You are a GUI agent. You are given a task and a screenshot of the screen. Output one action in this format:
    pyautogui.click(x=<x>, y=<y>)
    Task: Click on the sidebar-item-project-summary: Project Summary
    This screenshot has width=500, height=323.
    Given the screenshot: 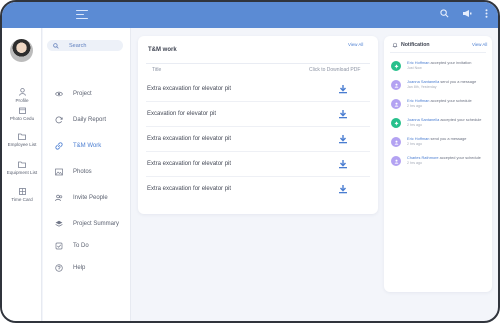 What is the action you would take?
    pyautogui.click(x=87, y=224)
    